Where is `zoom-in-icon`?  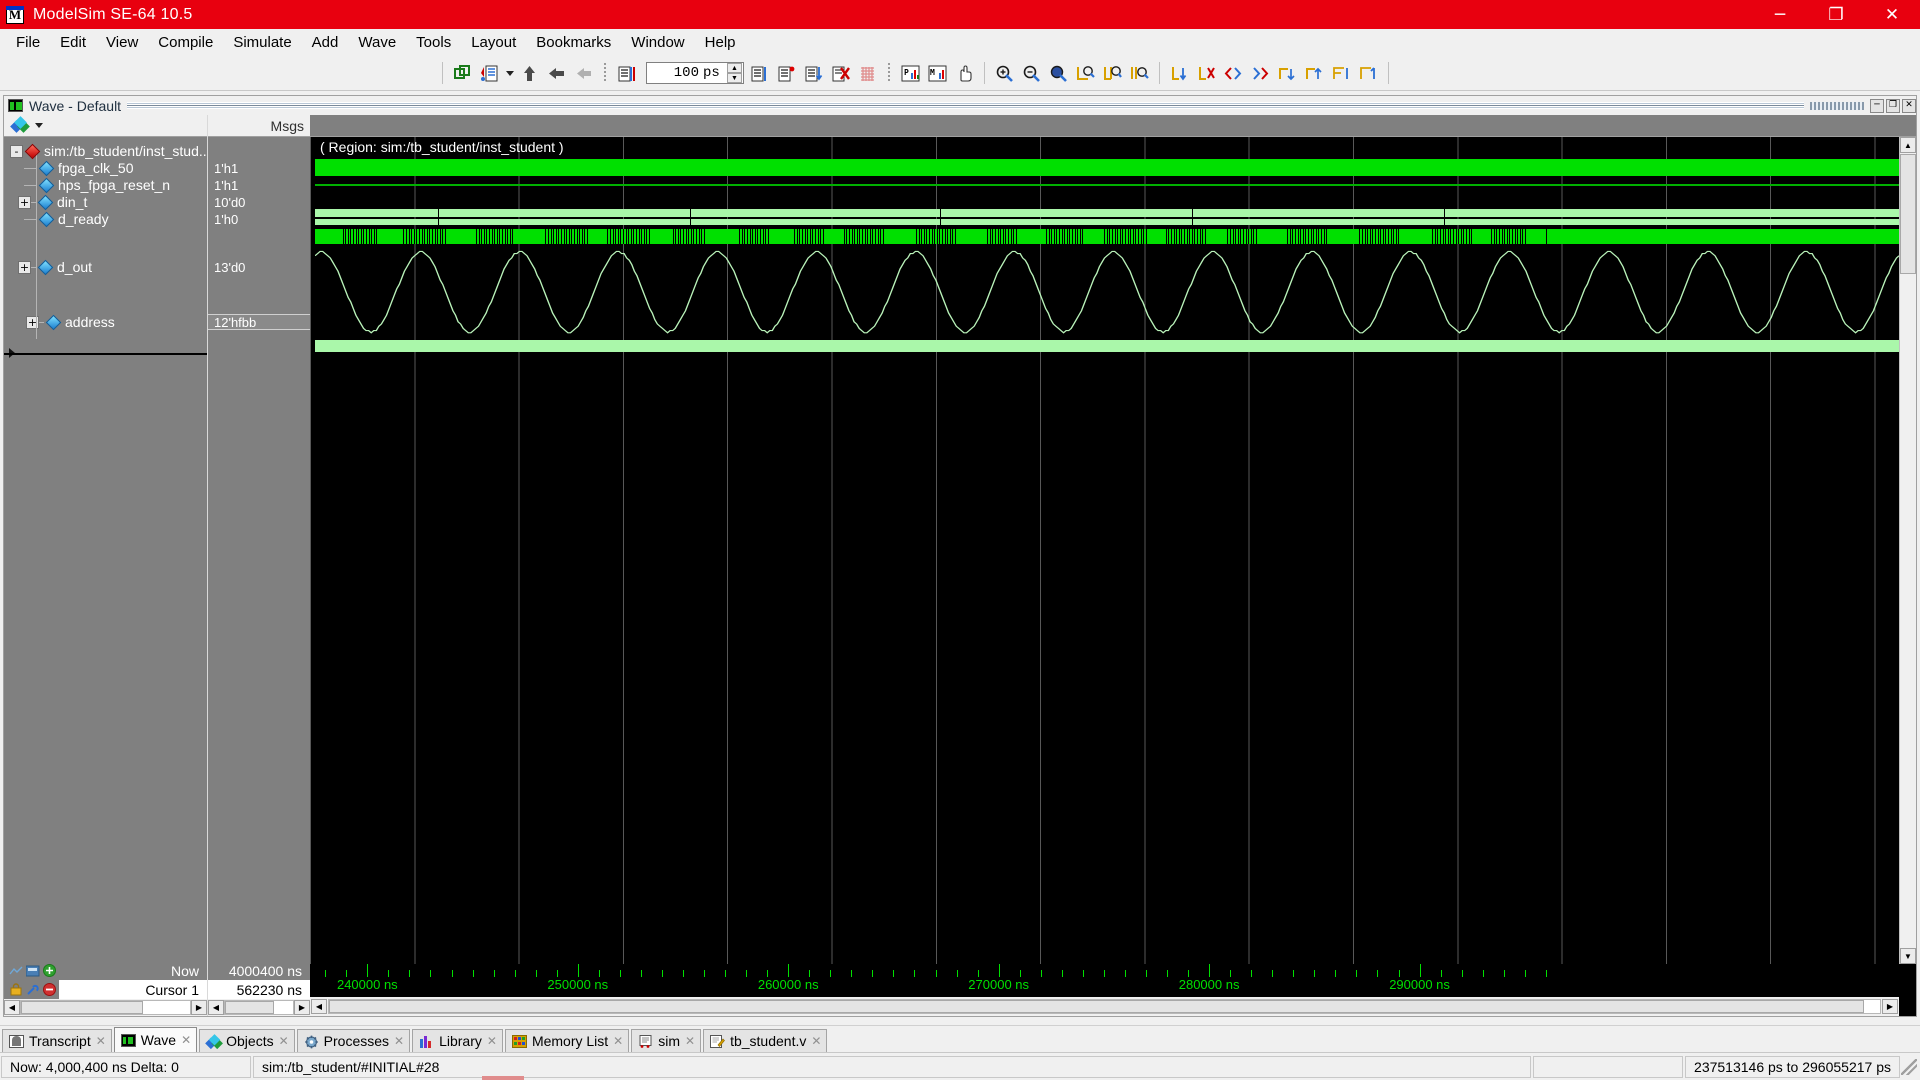
zoom-in-icon is located at coordinates (1004, 73).